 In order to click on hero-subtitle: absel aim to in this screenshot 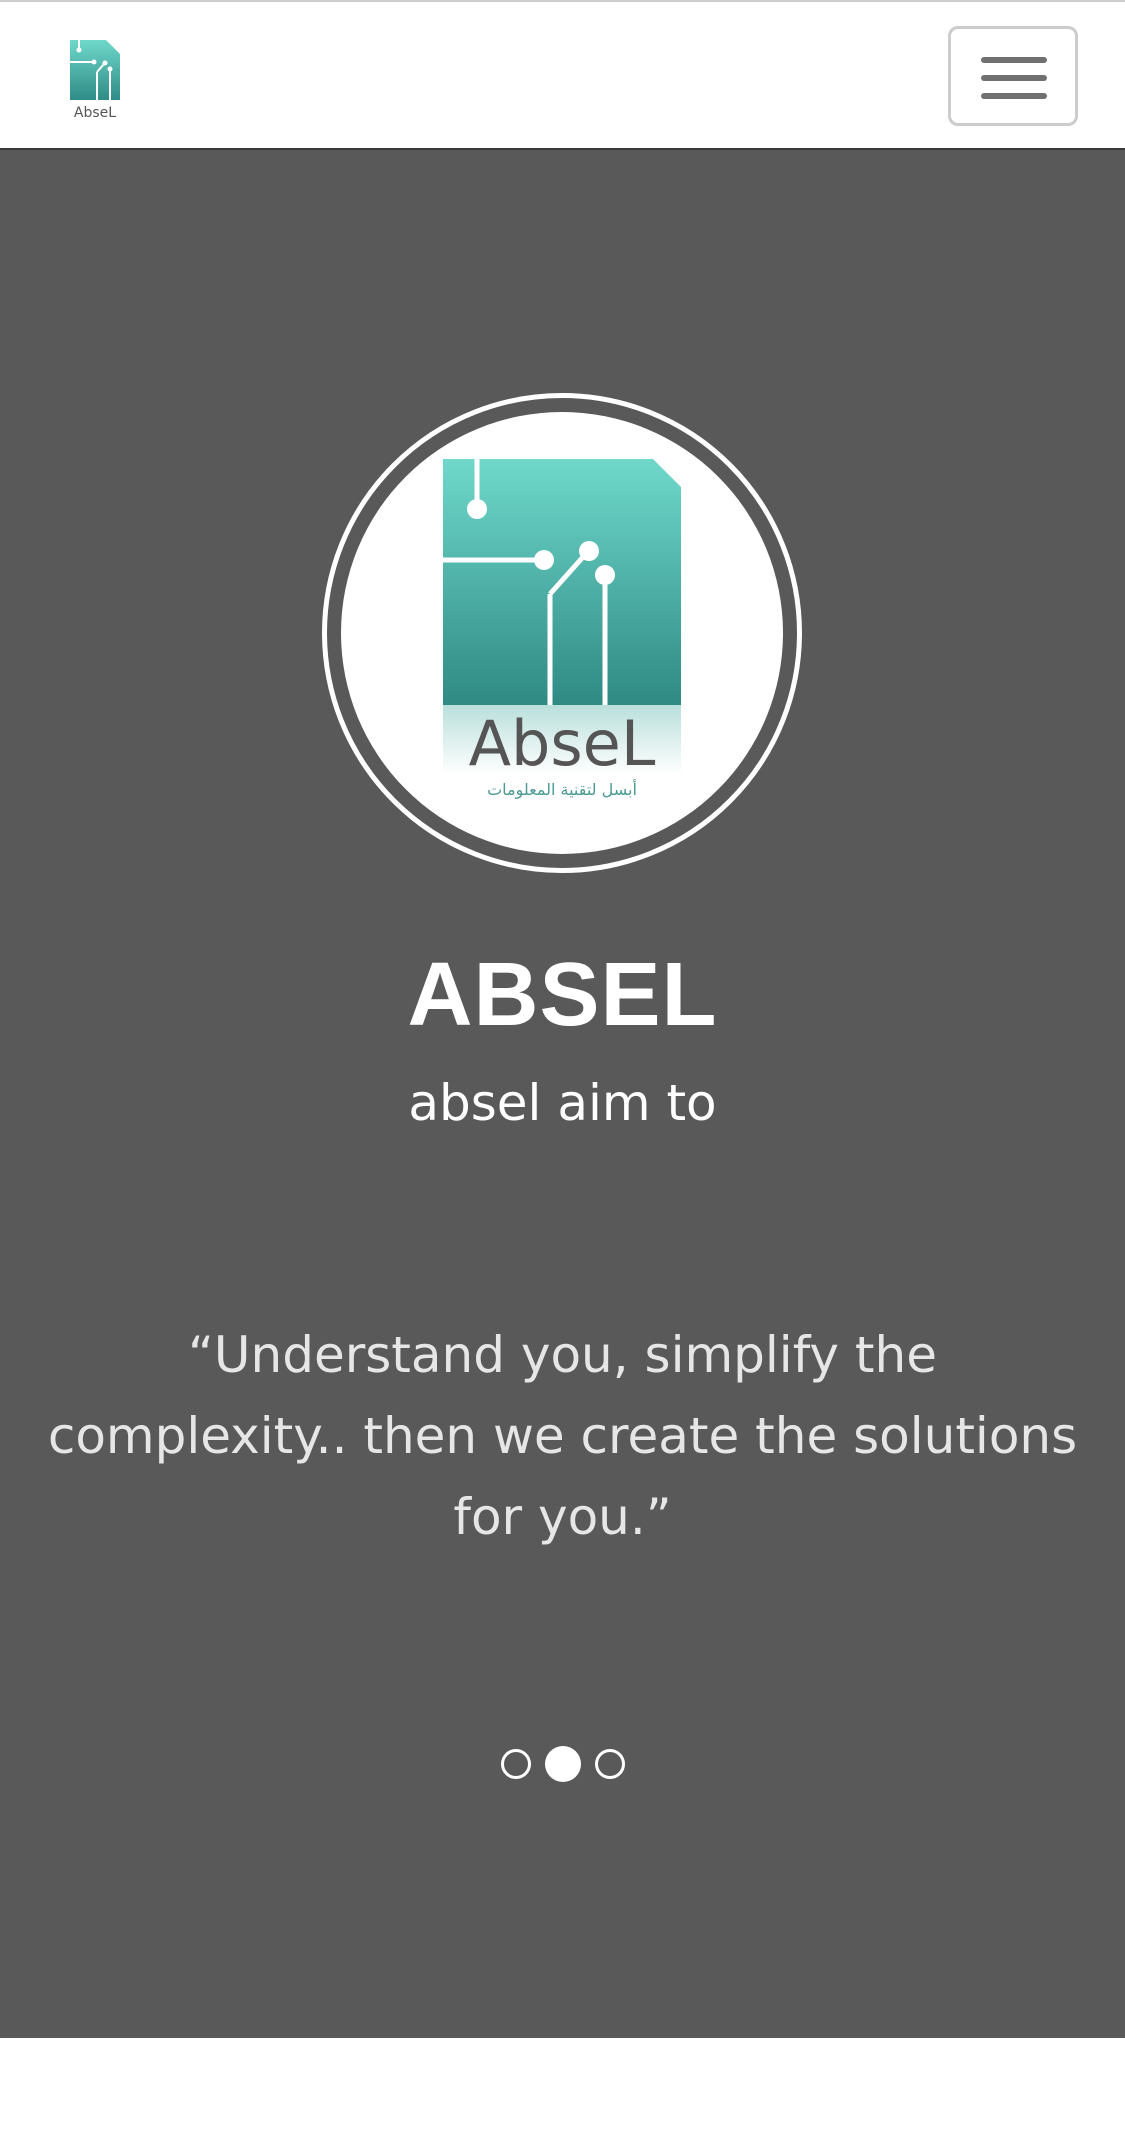, I will do `click(562, 1103)`.